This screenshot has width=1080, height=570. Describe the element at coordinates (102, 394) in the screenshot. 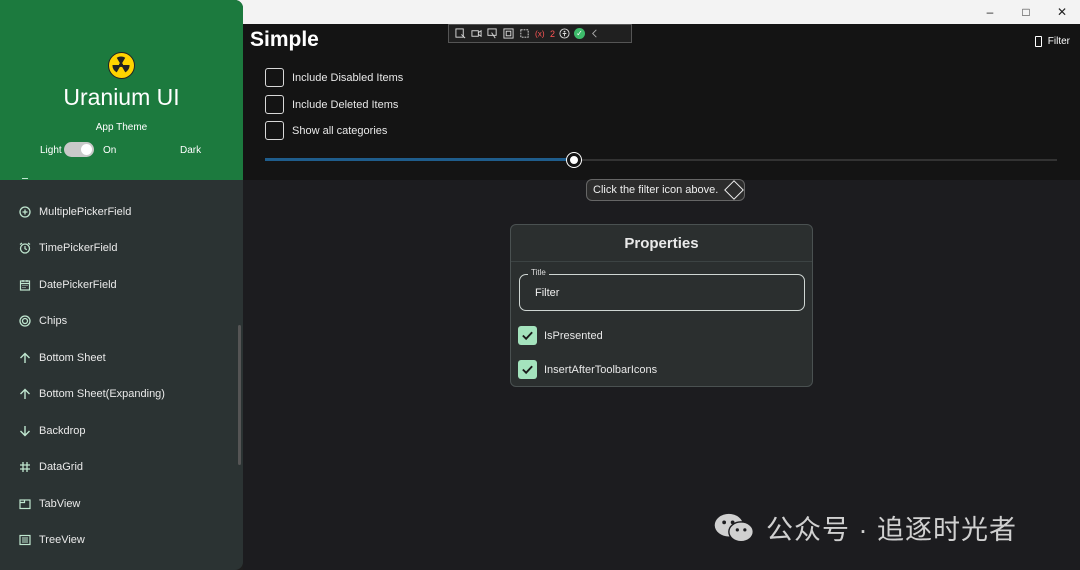

I see `nav-item-label: Bottom Sheet(Expanding)` at that location.